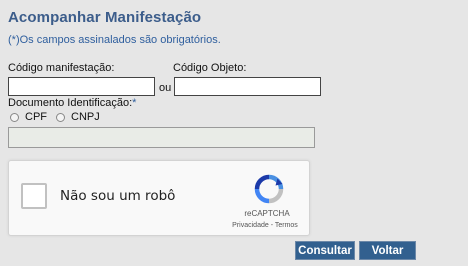 The image size is (468, 266). What do you see at coordinates (247, 86) in the screenshot?
I see `codigo-objeto-input` at bounding box center [247, 86].